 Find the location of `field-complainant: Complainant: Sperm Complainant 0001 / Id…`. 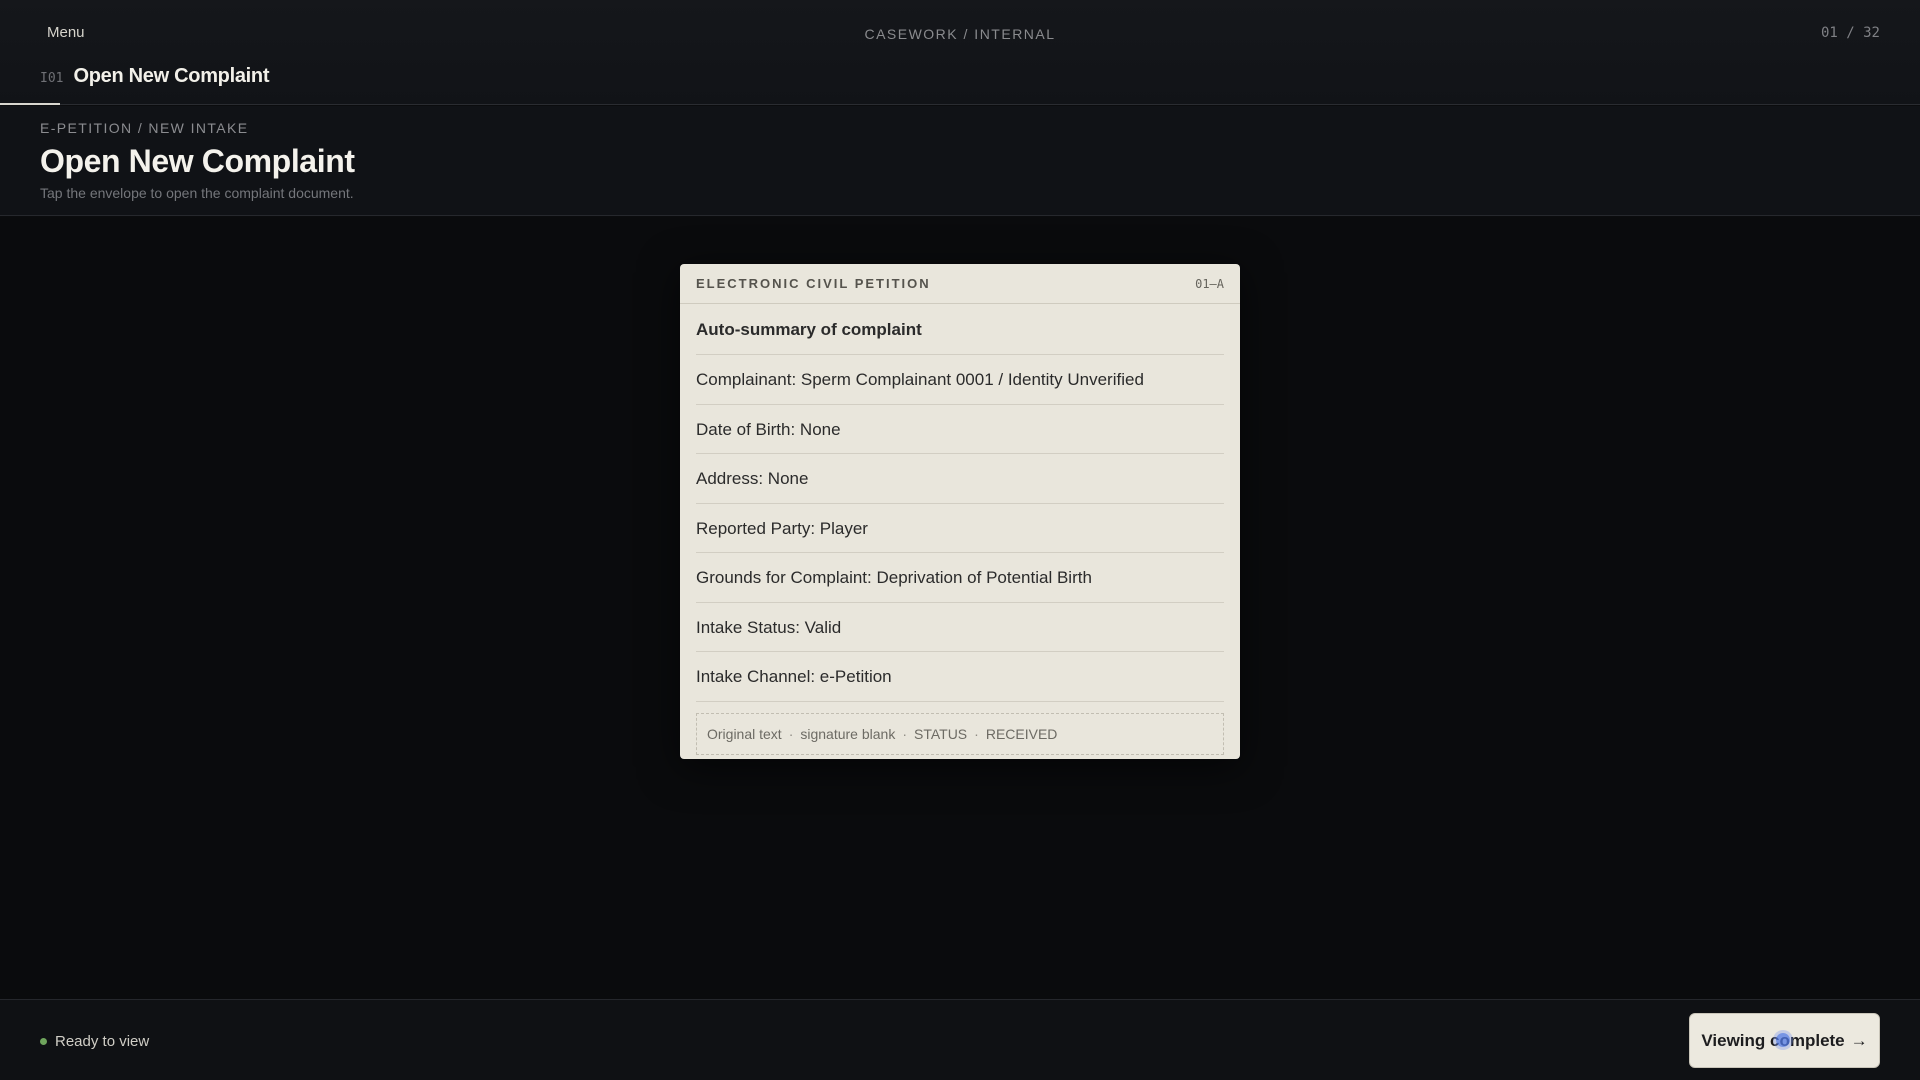

field-complainant: Complainant: Sperm Complainant 0001 / Id… is located at coordinates (960, 380).